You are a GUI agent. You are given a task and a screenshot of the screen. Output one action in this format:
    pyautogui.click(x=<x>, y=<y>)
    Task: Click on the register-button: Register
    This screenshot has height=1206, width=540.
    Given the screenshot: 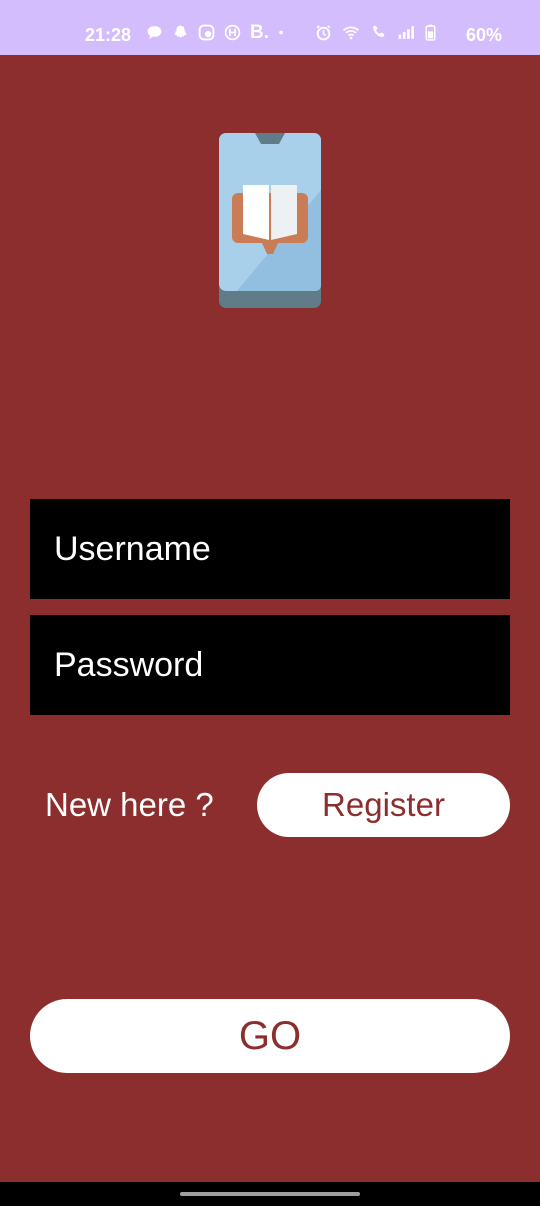 What is the action you would take?
    pyautogui.click(x=383, y=805)
    